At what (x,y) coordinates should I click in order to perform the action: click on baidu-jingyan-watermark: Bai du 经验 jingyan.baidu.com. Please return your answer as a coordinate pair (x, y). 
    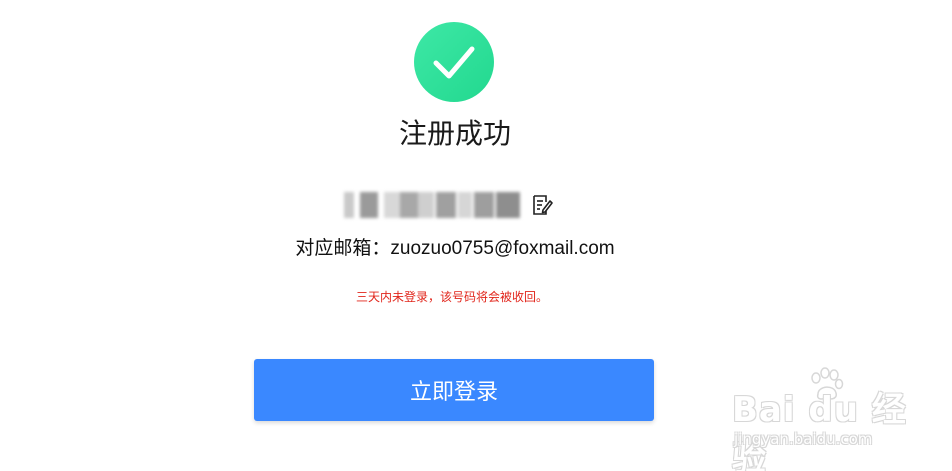
    Looking at the image, I should click on (818, 418).